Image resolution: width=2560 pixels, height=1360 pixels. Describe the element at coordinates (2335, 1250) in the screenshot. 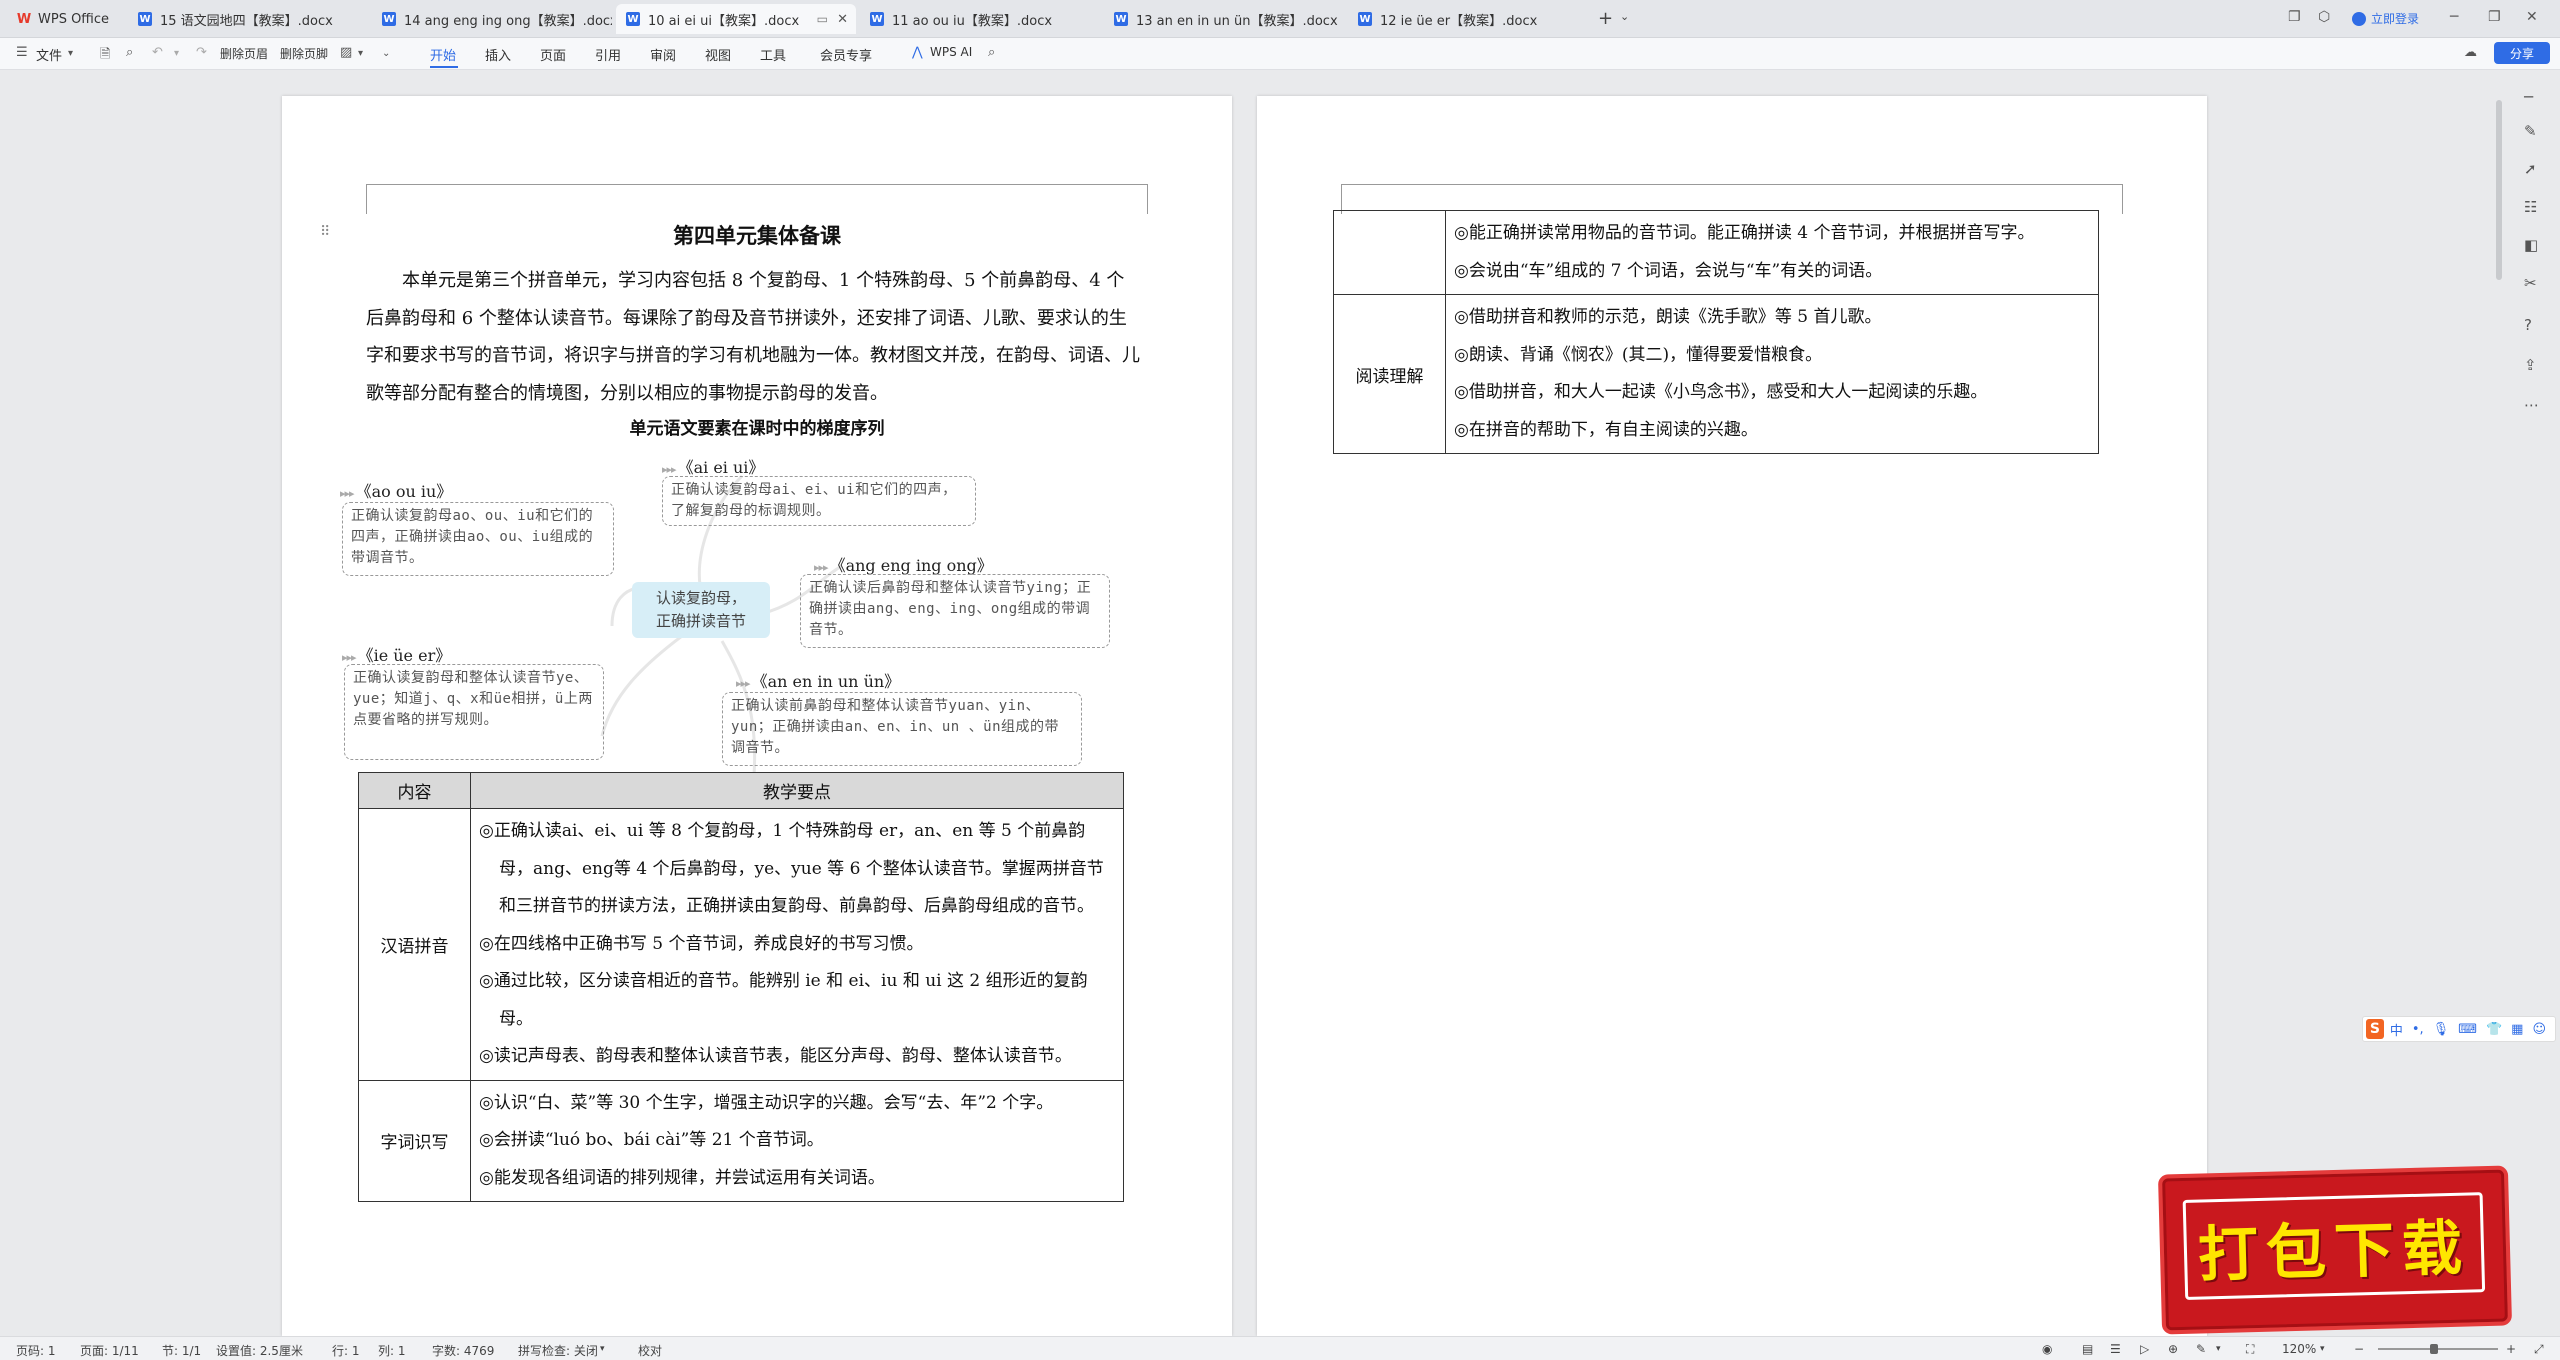

I see `download-promo-badge: 打包下载` at that location.